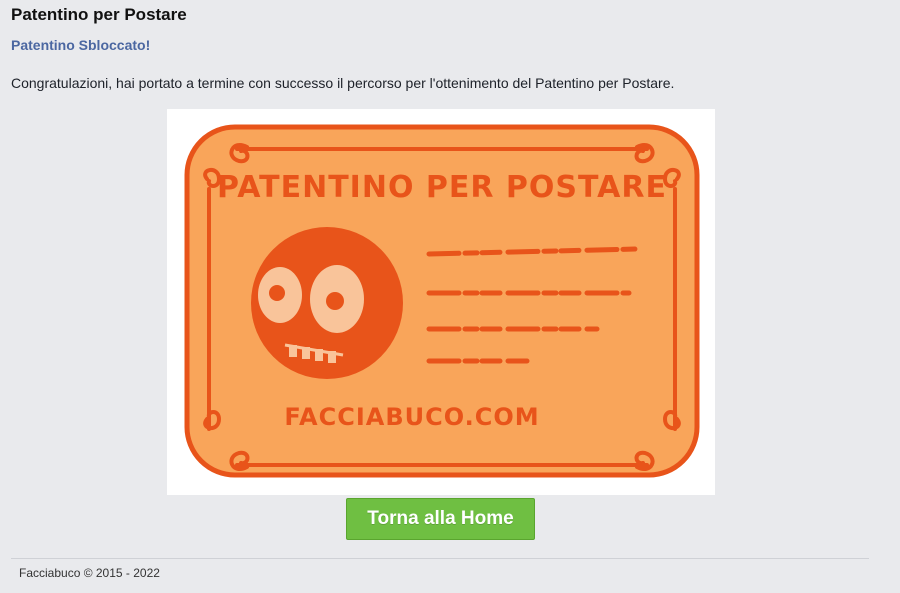 Image resolution: width=900 pixels, height=593 pixels. What do you see at coordinates (440, 519) in the screenshot?
I see `back-to-home-button: Torna alla Home` at bounding box center [440, 519].